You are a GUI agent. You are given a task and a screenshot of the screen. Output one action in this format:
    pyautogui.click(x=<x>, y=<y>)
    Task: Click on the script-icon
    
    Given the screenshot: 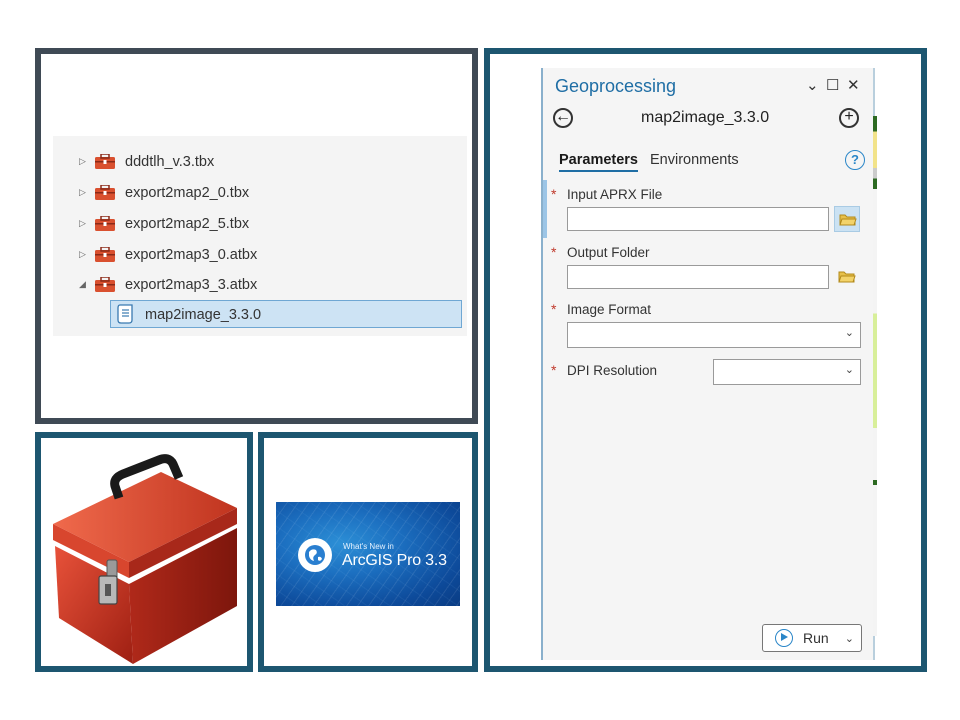 What is the action you would take?
    pyautogui.click(x=125, y=314)
    